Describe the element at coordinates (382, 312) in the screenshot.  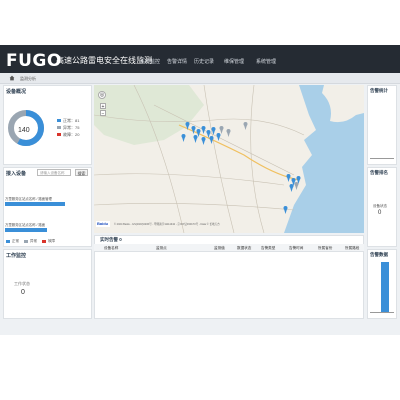
I see `alarm-data-axis` at that location.